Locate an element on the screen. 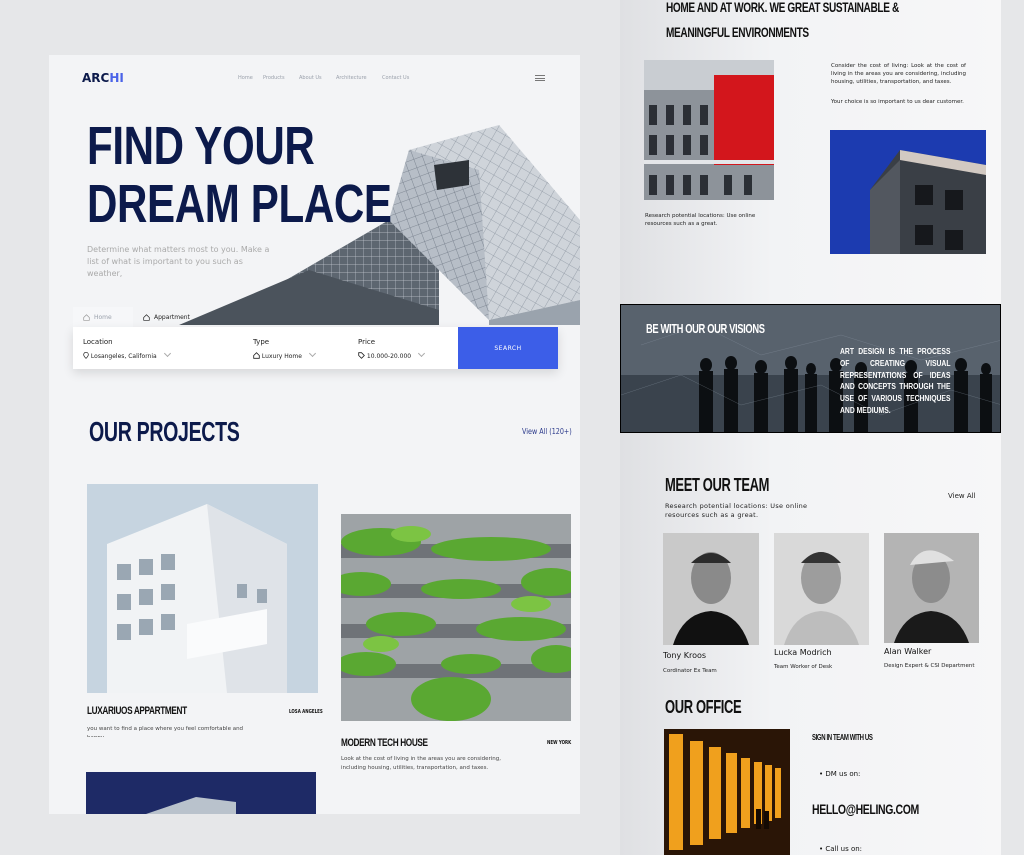  type-label: Type is located at coordinates (261, 342).